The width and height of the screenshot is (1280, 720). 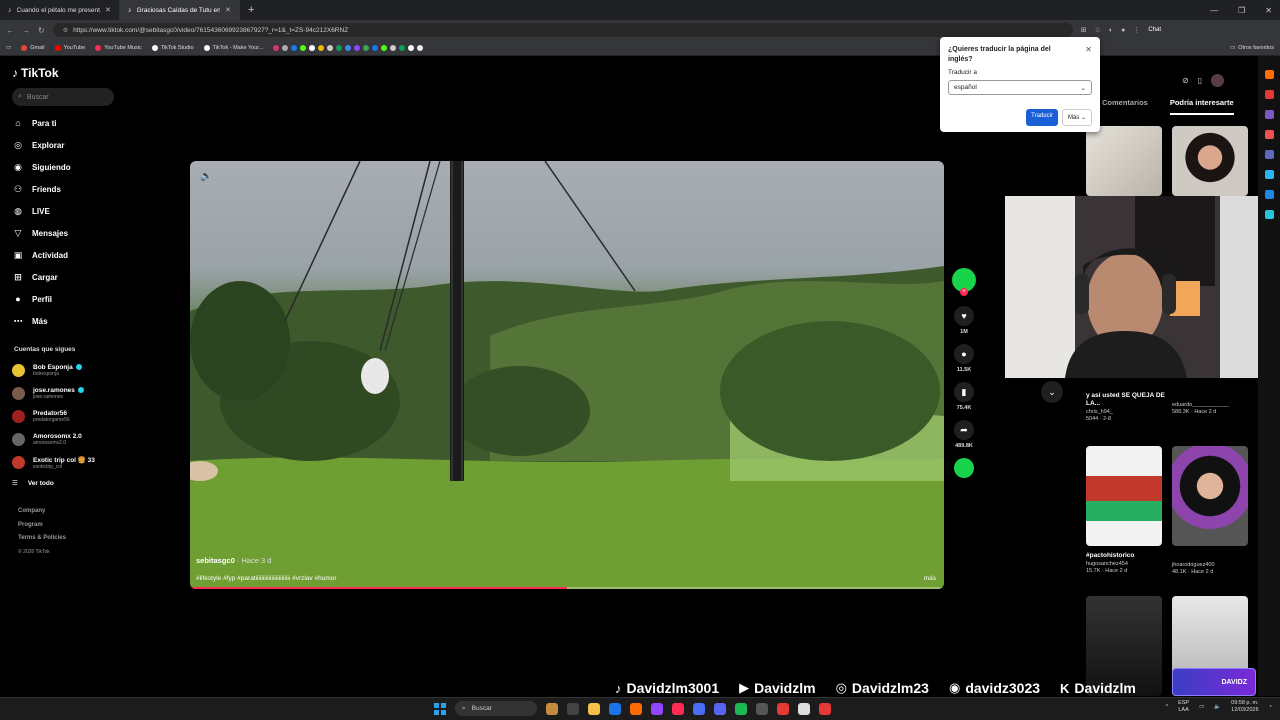 What do you see at coordinates (1268, 10) in the screenshot?
I see `close-window-icon: ✕` at bounding box center [1268, 10].